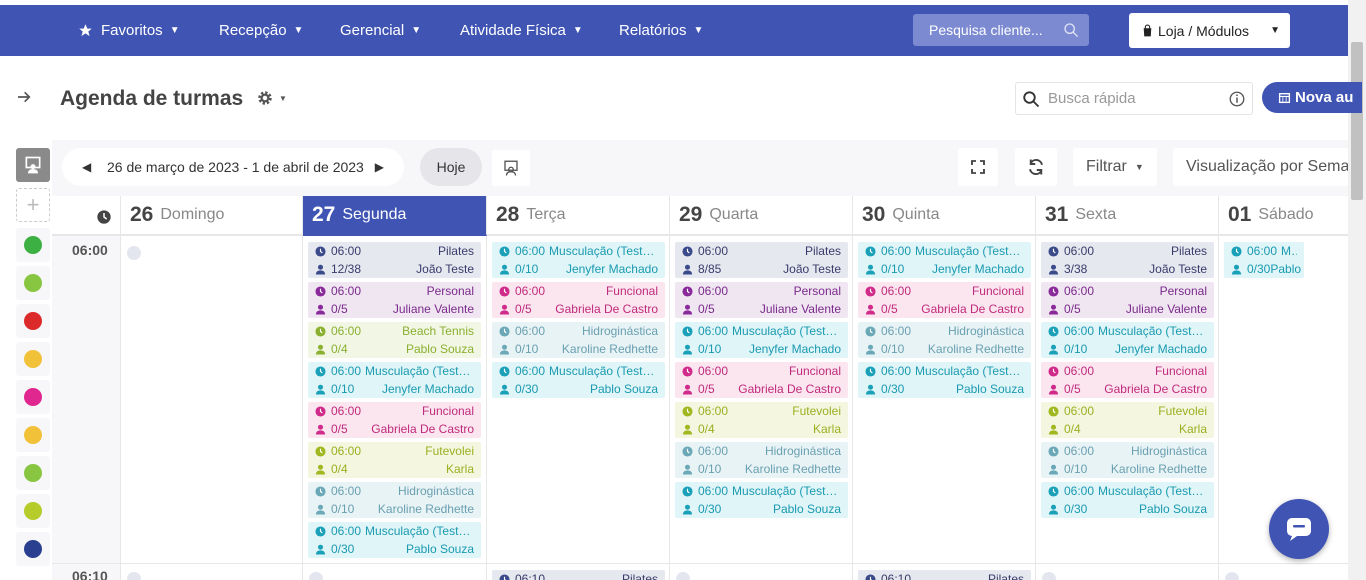 The height and width of the screenshot is (580, 1366). I want to click on filter-dropdown: Filtrar ▼, so click(1115, 167).